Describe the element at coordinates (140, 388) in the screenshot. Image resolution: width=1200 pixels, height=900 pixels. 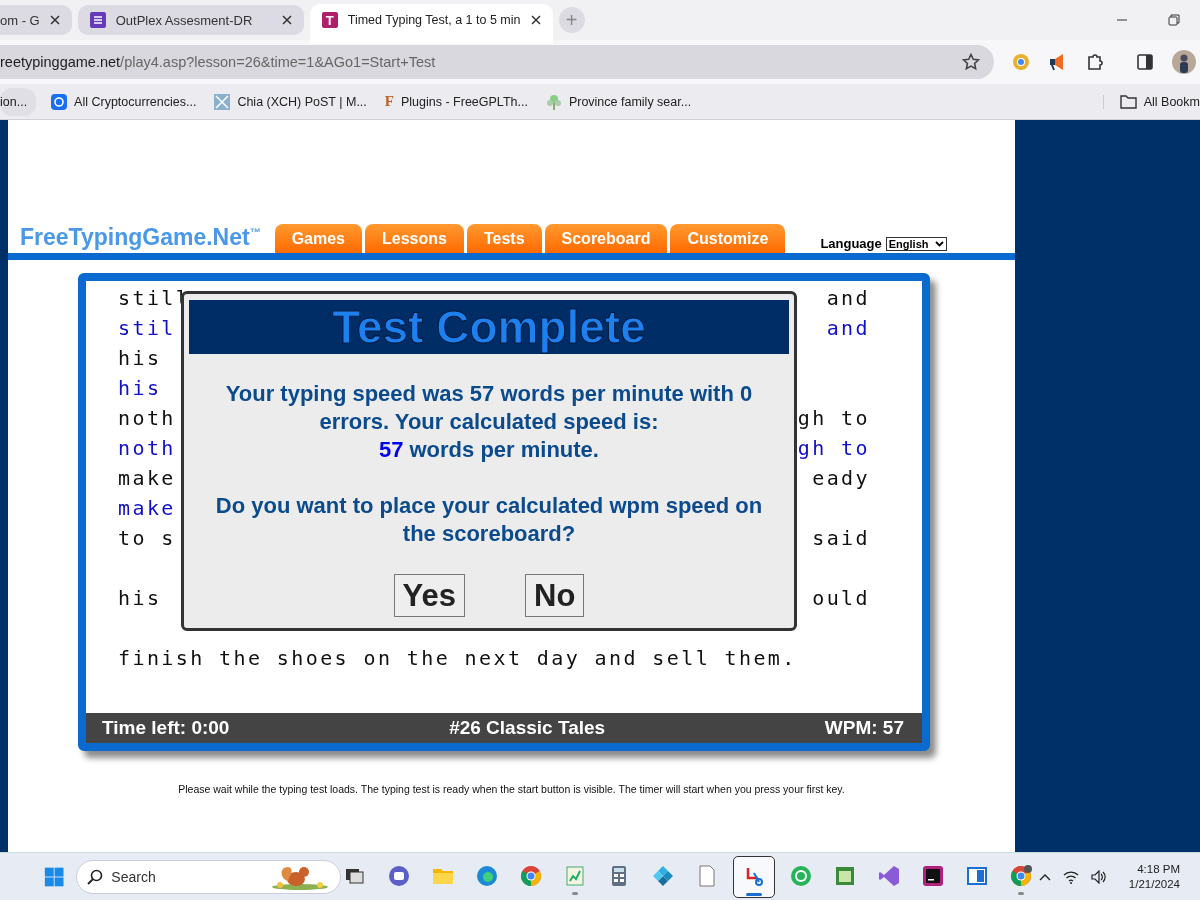
I see `typed-text: his` at that location.